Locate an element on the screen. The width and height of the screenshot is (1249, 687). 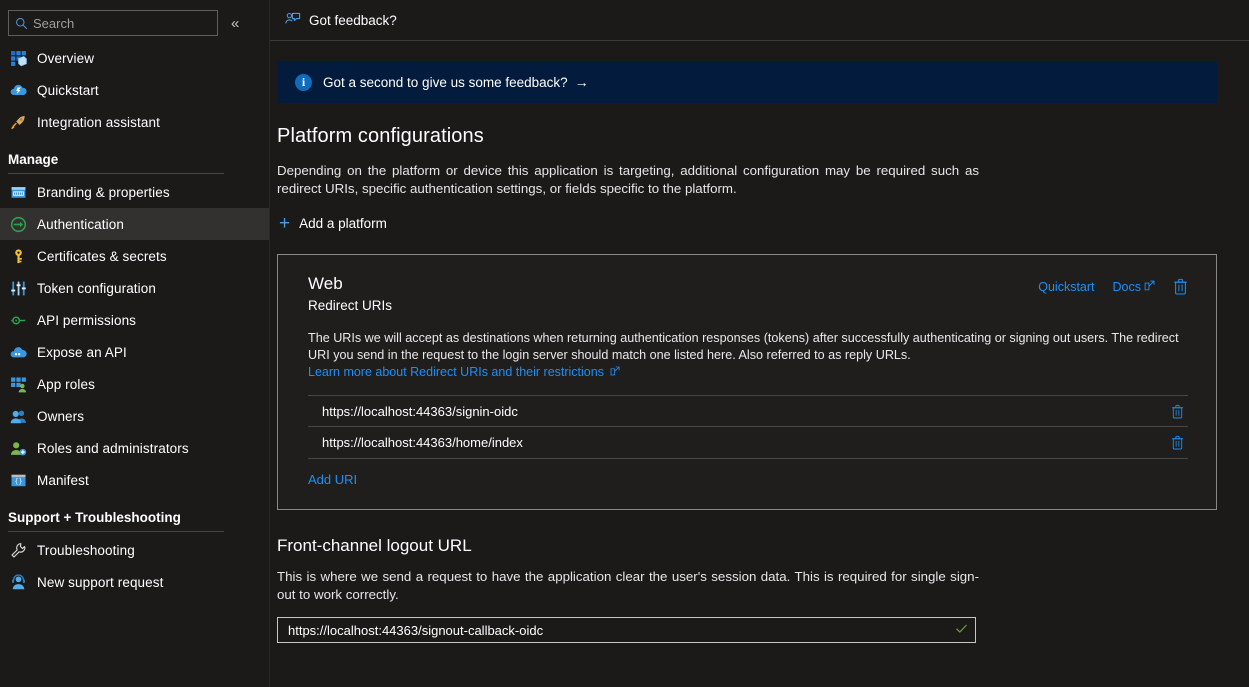
expose-api-icon is located at coordinates (18, 352).